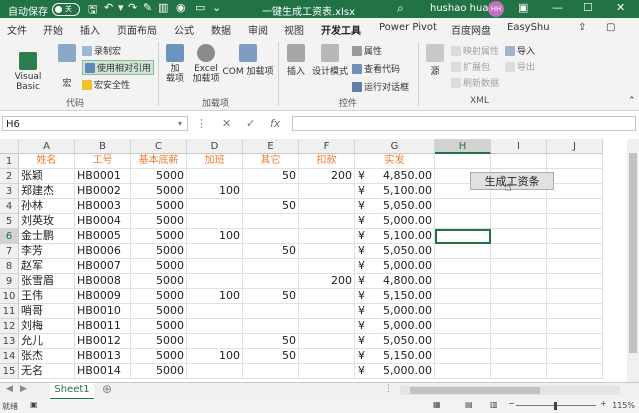  I want to click on pay-cell: ¥4,800.00, so click(395, 281).